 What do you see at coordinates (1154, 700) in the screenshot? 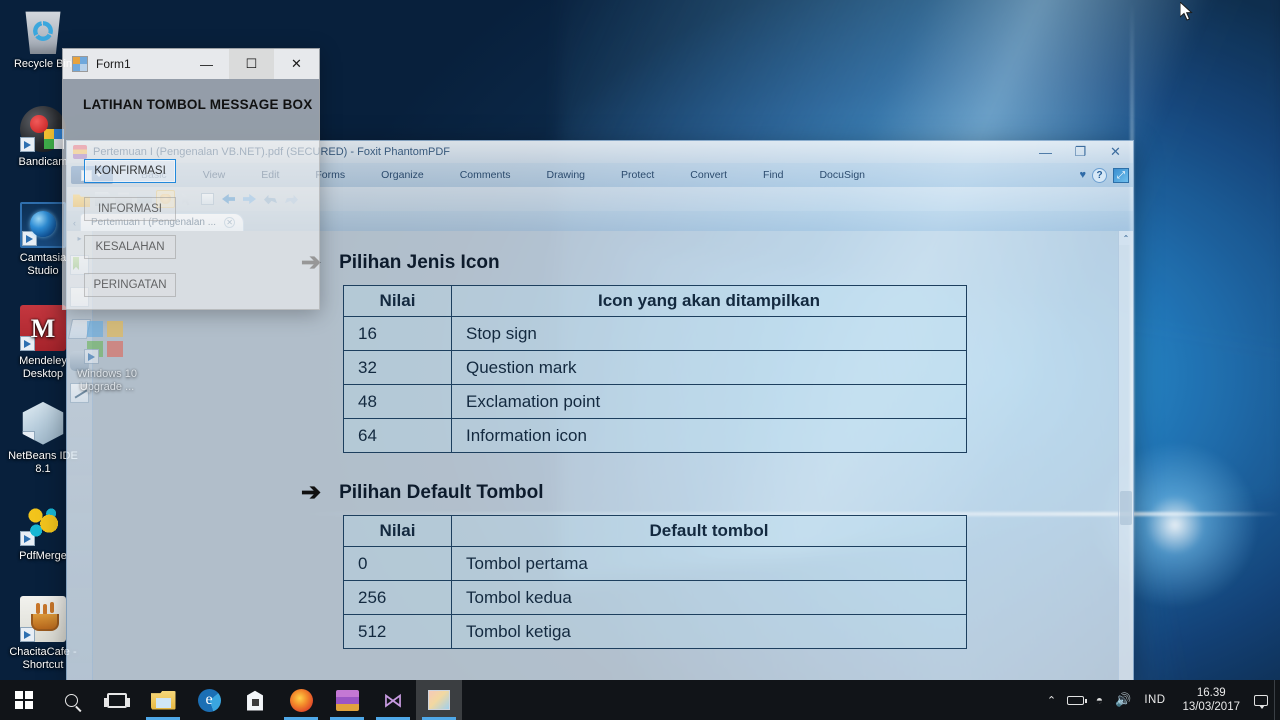
I see `language-indicator: IND` at bounding box center [1154, 700].